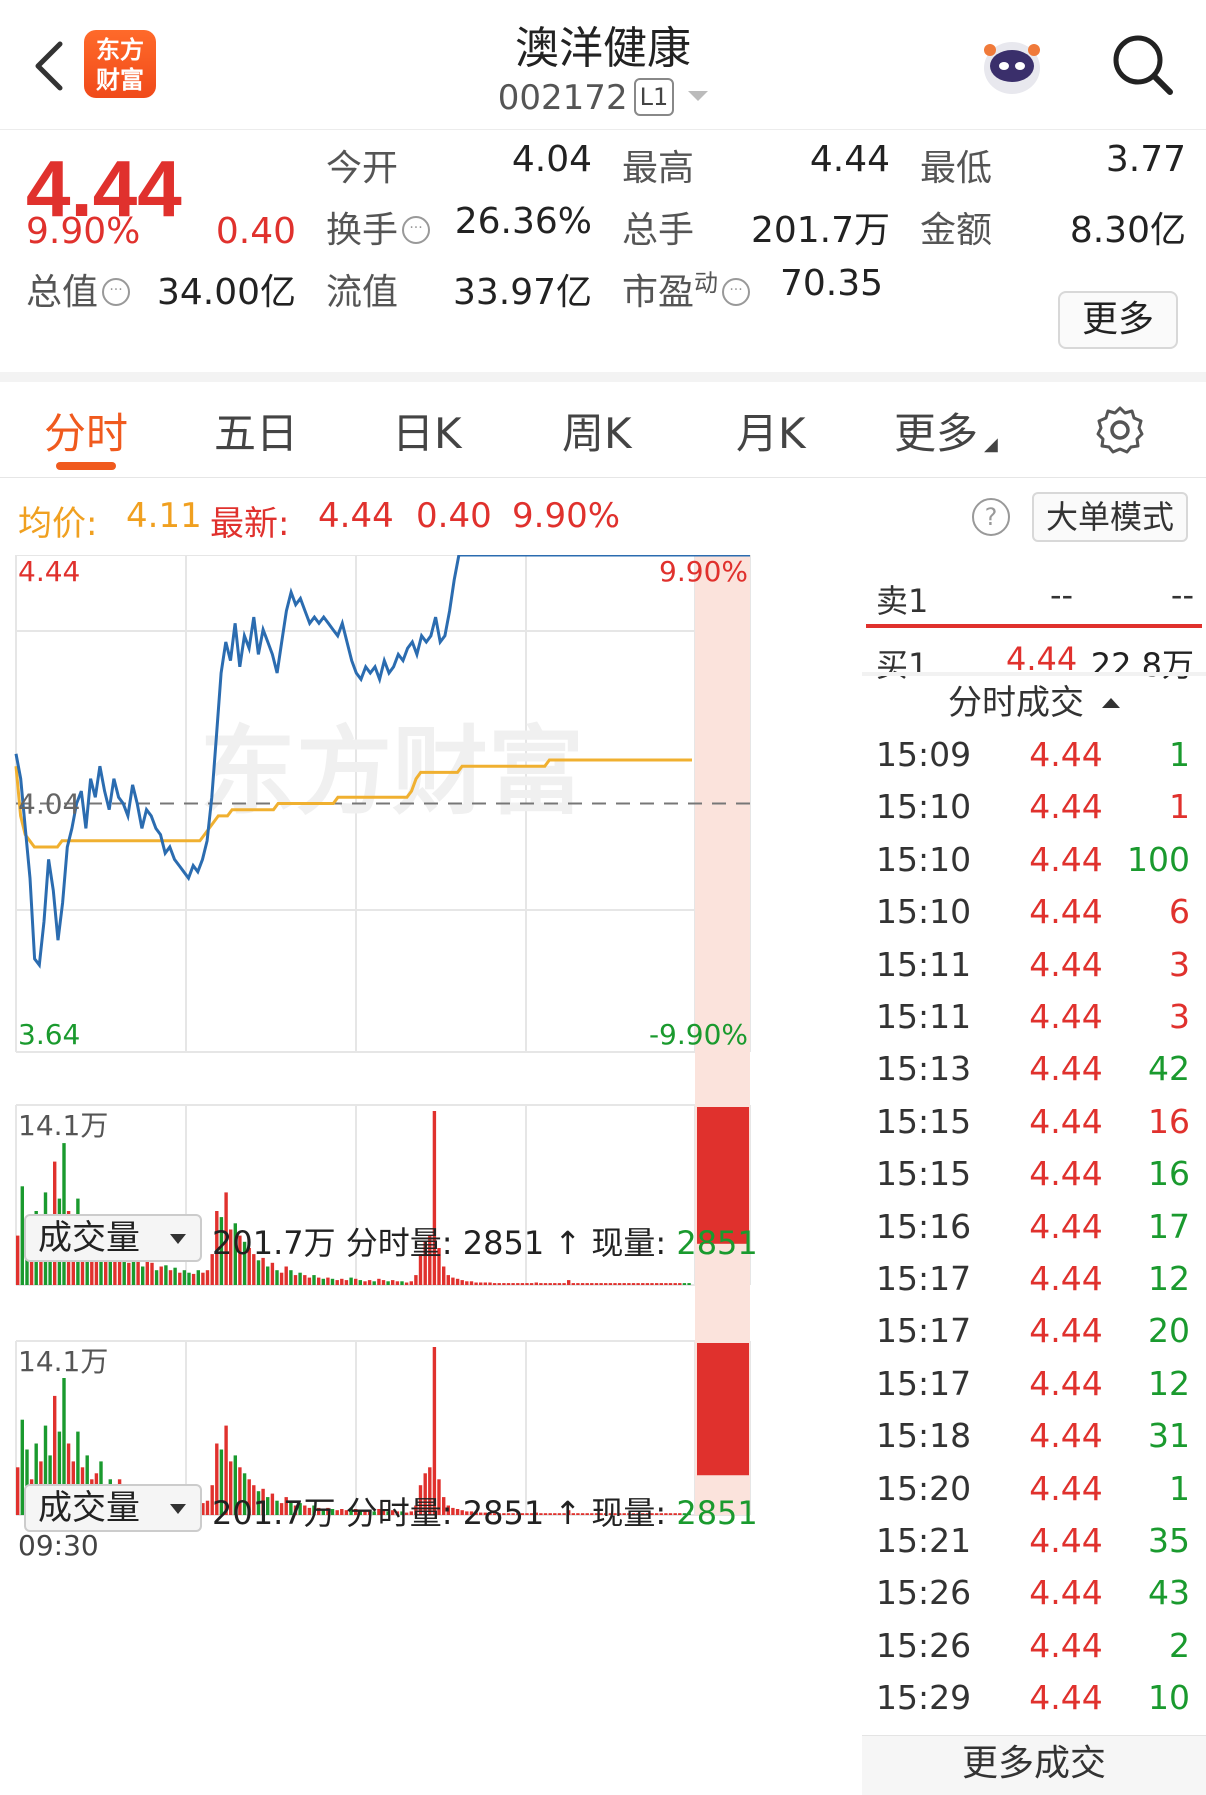  I want to click on tab-daily-k: 日K, so click(427, 430).